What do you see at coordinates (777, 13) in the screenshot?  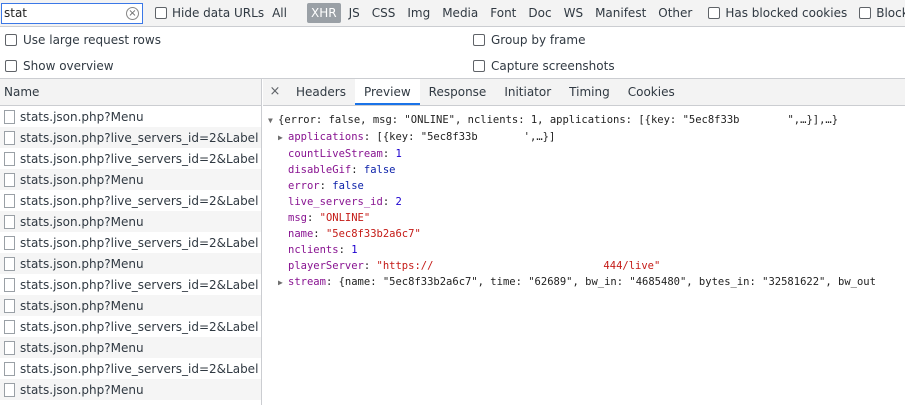 I see `has-blocked-cookies-checkbox: Has blocked cookies` at bounding box center [777, 13].